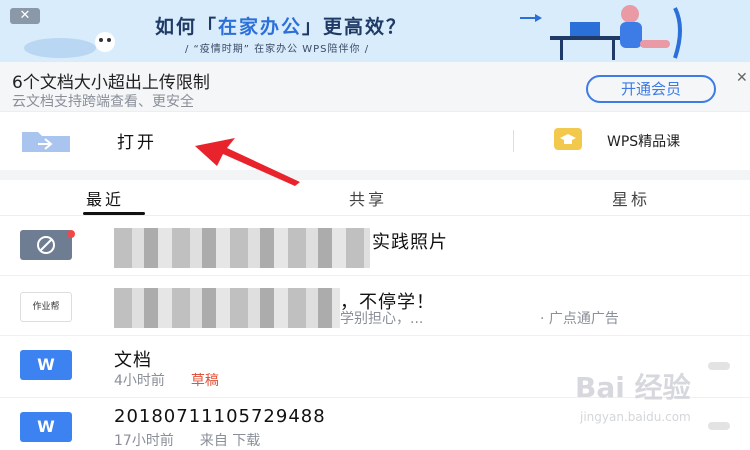 This screenshot has width=750, height=450. I want to click on list-item: 实践照片, so click(375, 246).